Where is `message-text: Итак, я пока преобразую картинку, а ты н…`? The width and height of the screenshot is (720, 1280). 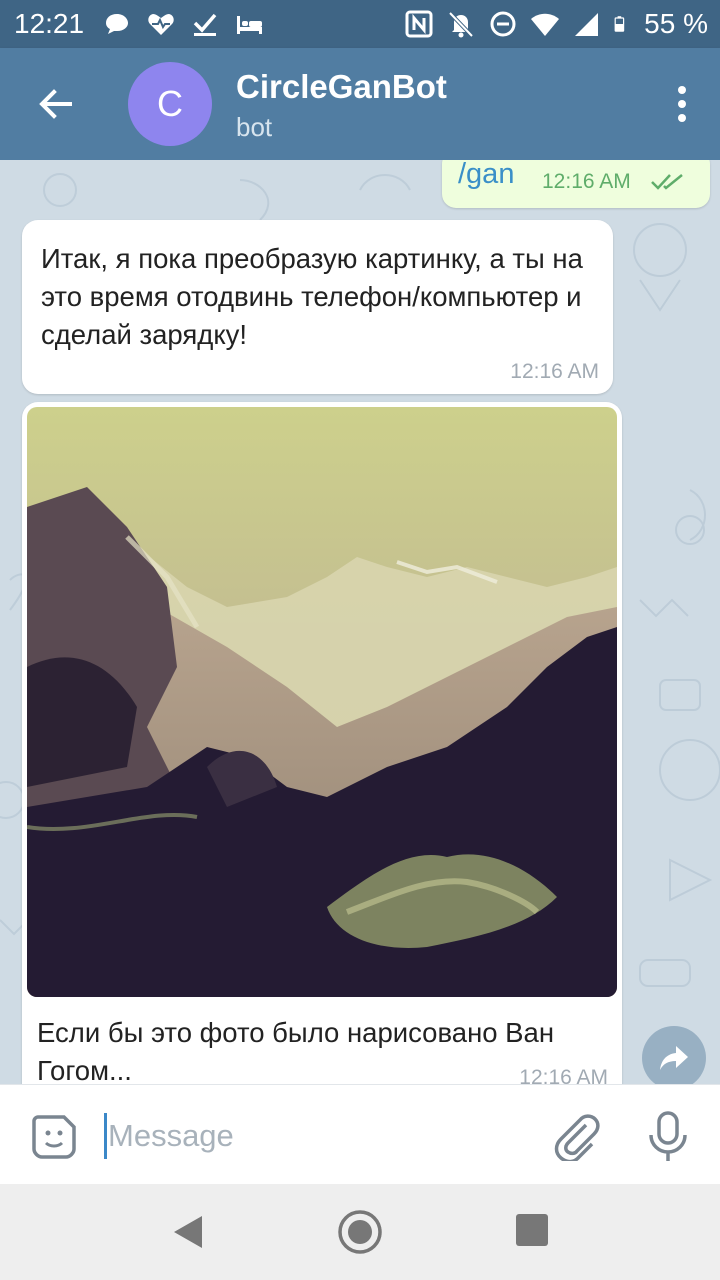 message-text: Итак, я пока преобразую картинку, а ты н… is located at coordinates (312, 296).